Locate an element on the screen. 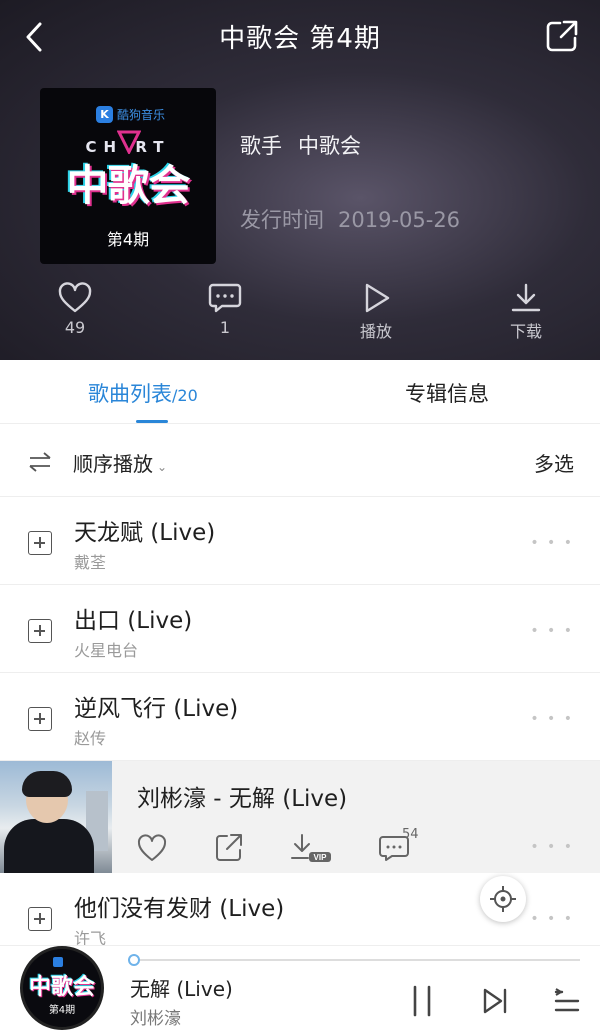 The image size is (600, 1035). cover-episode: 第4期 is located at coordinates (128, 239).